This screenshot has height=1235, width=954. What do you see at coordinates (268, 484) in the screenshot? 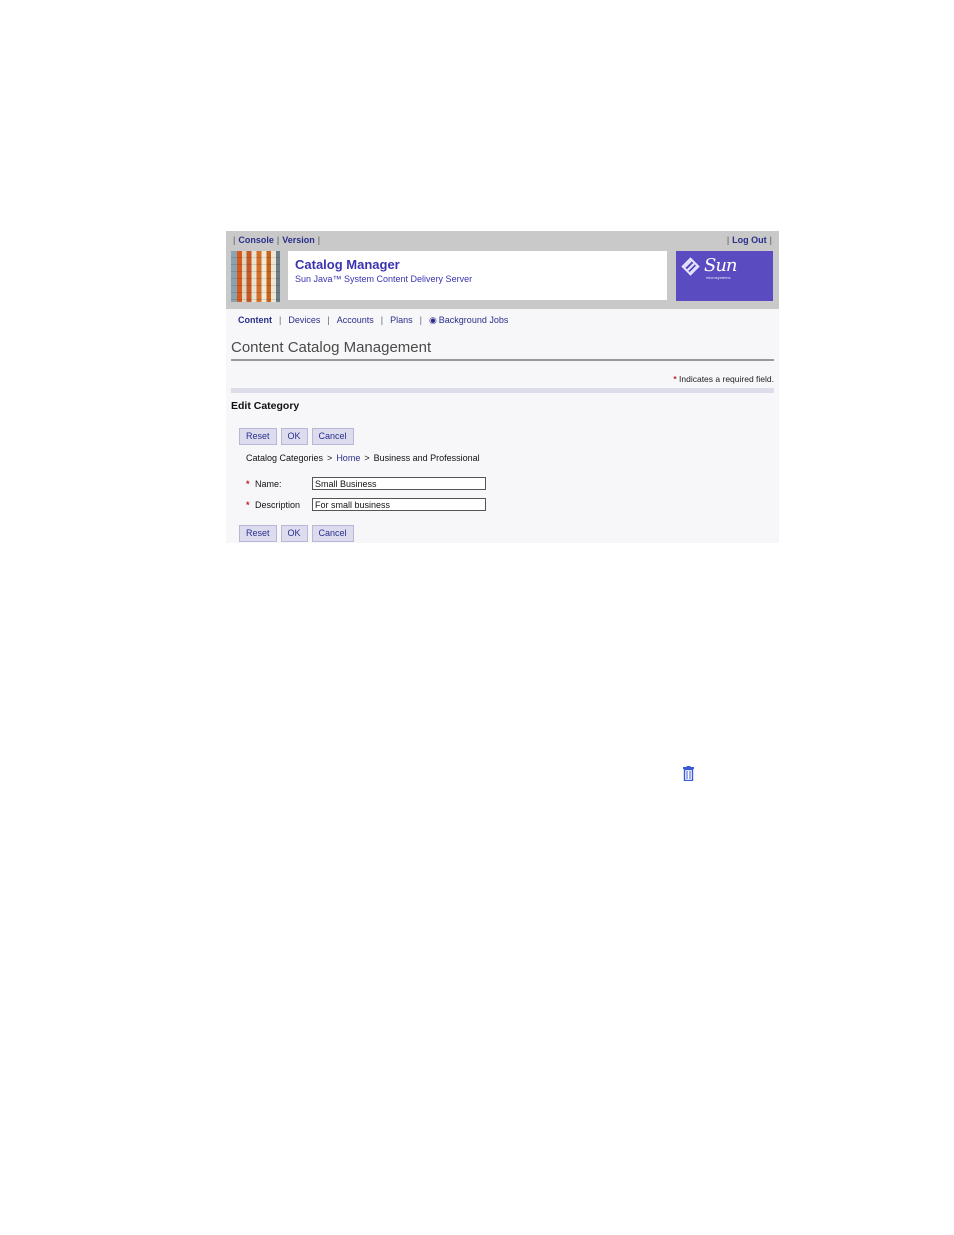
I see `name-label: Name:` at bounding box center [268, 484].